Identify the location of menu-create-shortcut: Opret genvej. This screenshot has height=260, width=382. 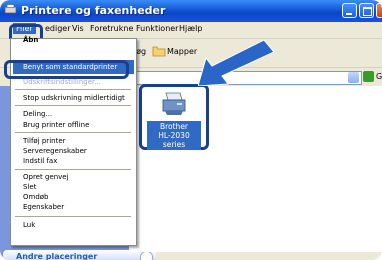
(46, 177).